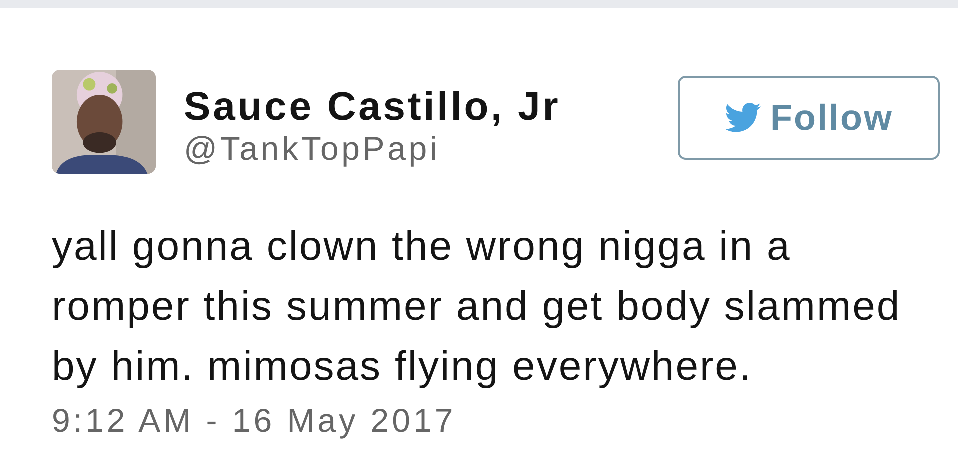 This screenshot has height=455, width=958. What do you see at coordinates (373, 107) in the screenshot?
I see `author-name: Sauce Castillo, Jr` at bounding box center [373, 107].